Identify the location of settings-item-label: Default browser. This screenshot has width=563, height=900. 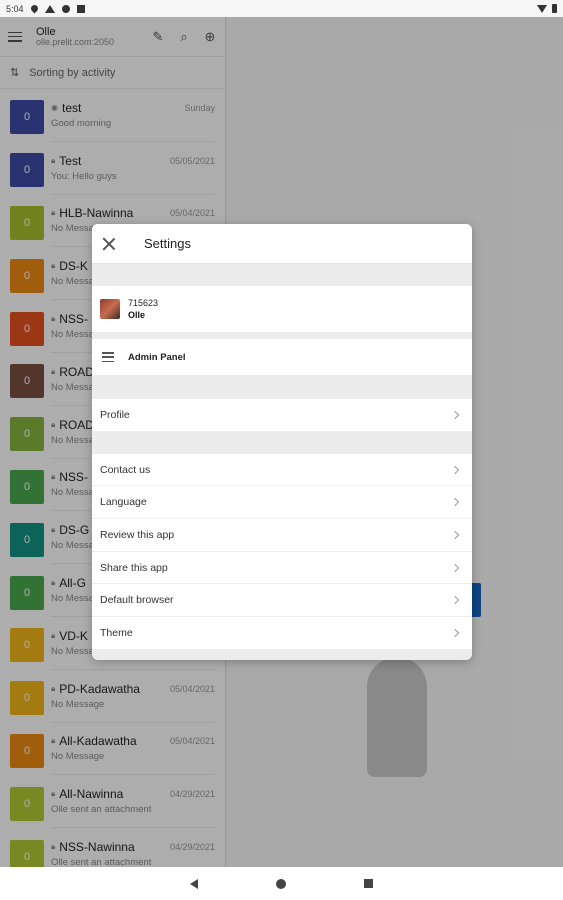
(137, 600).